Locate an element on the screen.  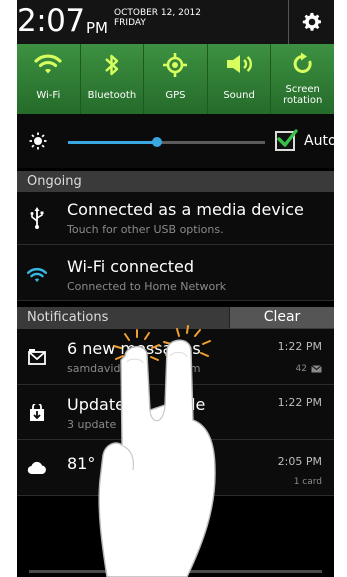
notification-weather: 81° - N dy 2:05 PM 1 card is located at coordinates (175, 468).